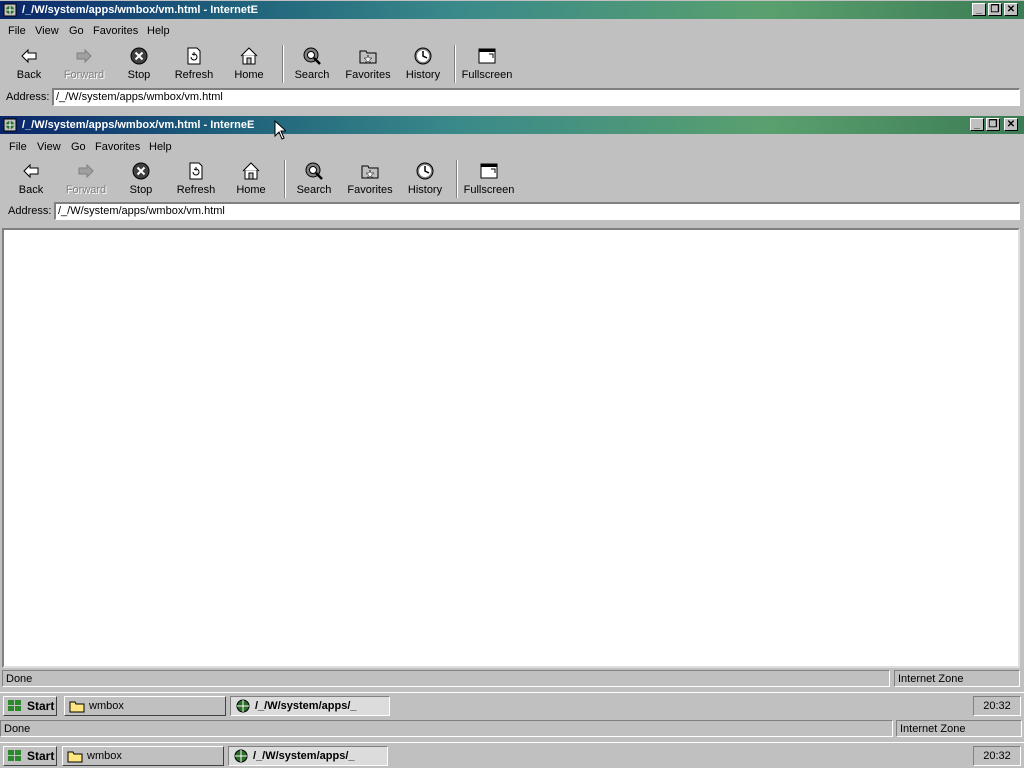  What do you see at coordinates (280, 130) in the screenshot?
I see `mouse-cursor-icon` at bounding box center [280, 130].